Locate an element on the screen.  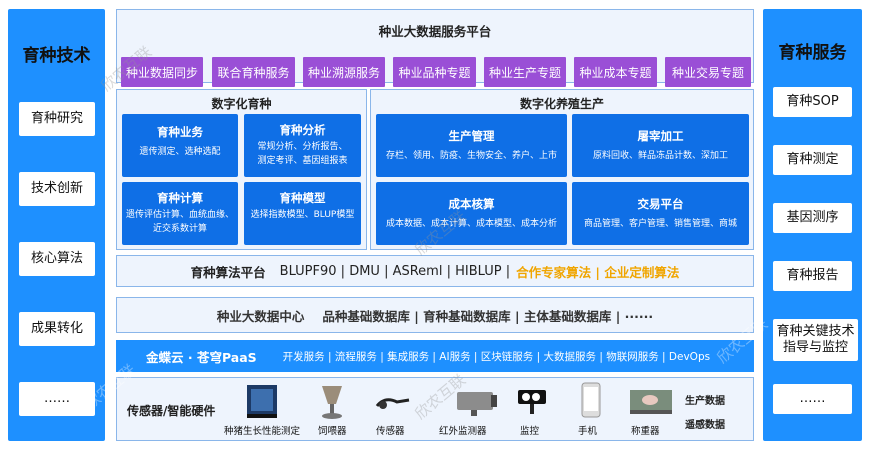
infrared-camera-icon is located at coordinates (476, 402).